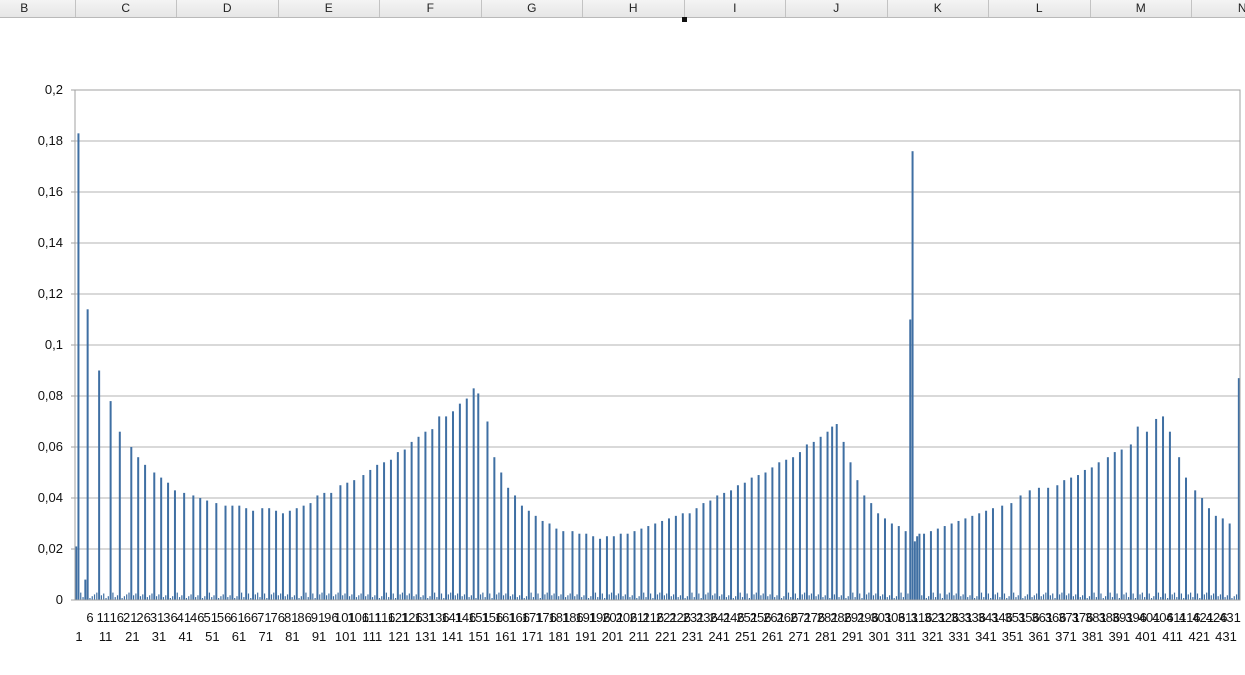 Image resolution: width=1245 pixels, height=675 pixels. Describe the element at coordinates (1218, 8) in the screenshot. I see `column-header-n: N` at that location.